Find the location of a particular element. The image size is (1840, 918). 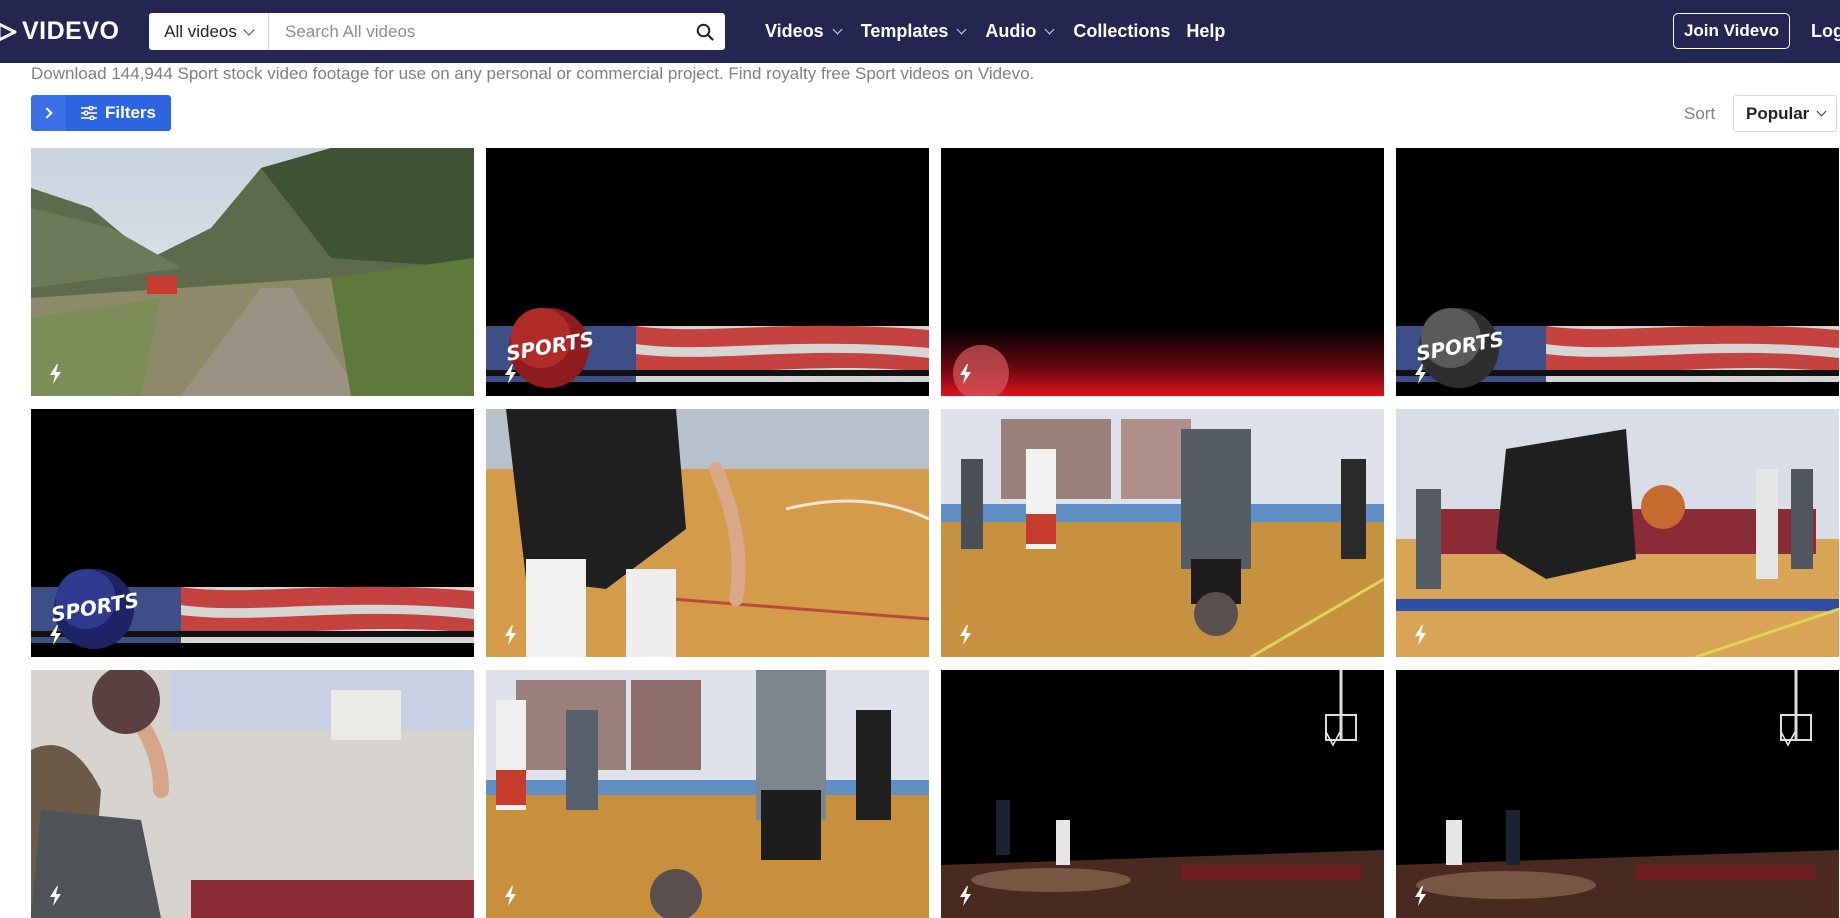

nav-collections-label: Collections is located at coordinates (1122, 31).